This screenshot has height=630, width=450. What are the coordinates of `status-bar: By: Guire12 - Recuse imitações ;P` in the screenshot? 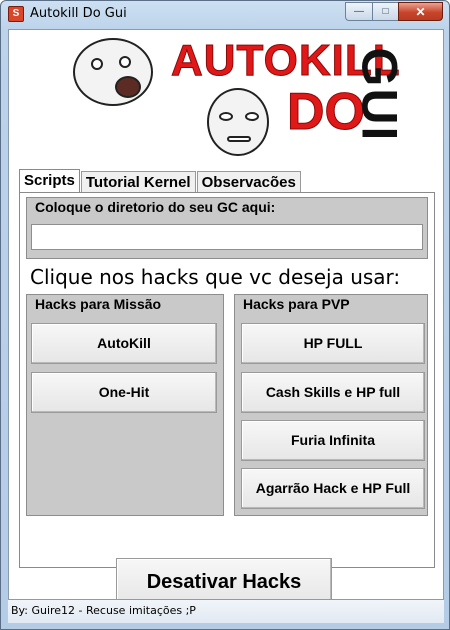 It's located at (226, 611).